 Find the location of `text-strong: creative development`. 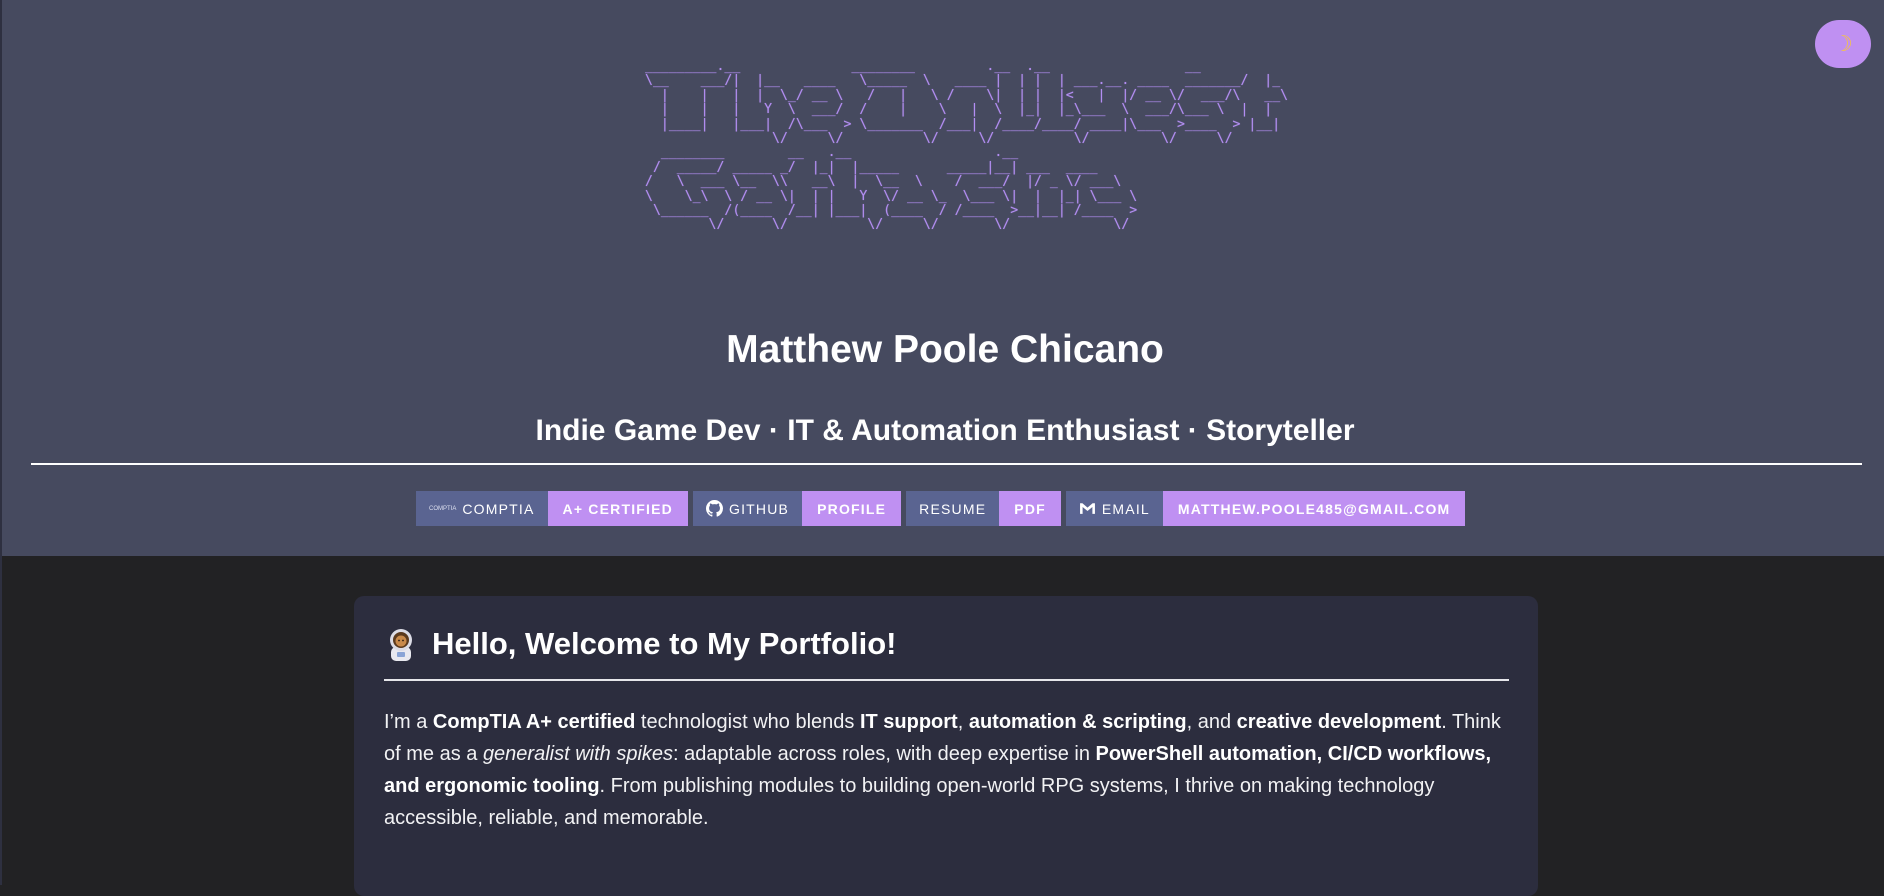

text-strong: creative development is located at coordinates (1339, 722).